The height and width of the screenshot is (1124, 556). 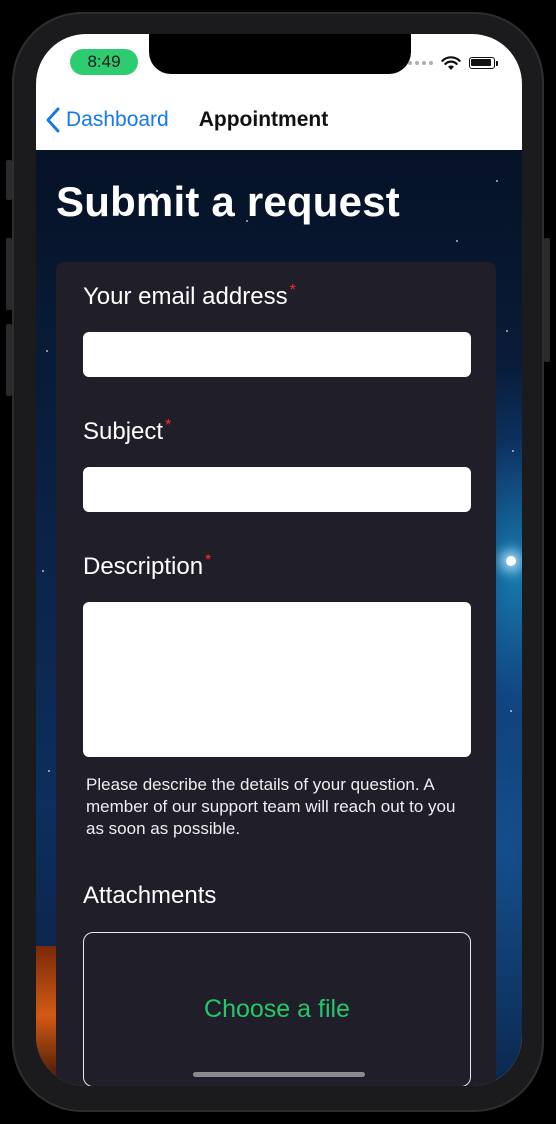 I want to click on back-button: Dashboard, so click(x=107, y=120).